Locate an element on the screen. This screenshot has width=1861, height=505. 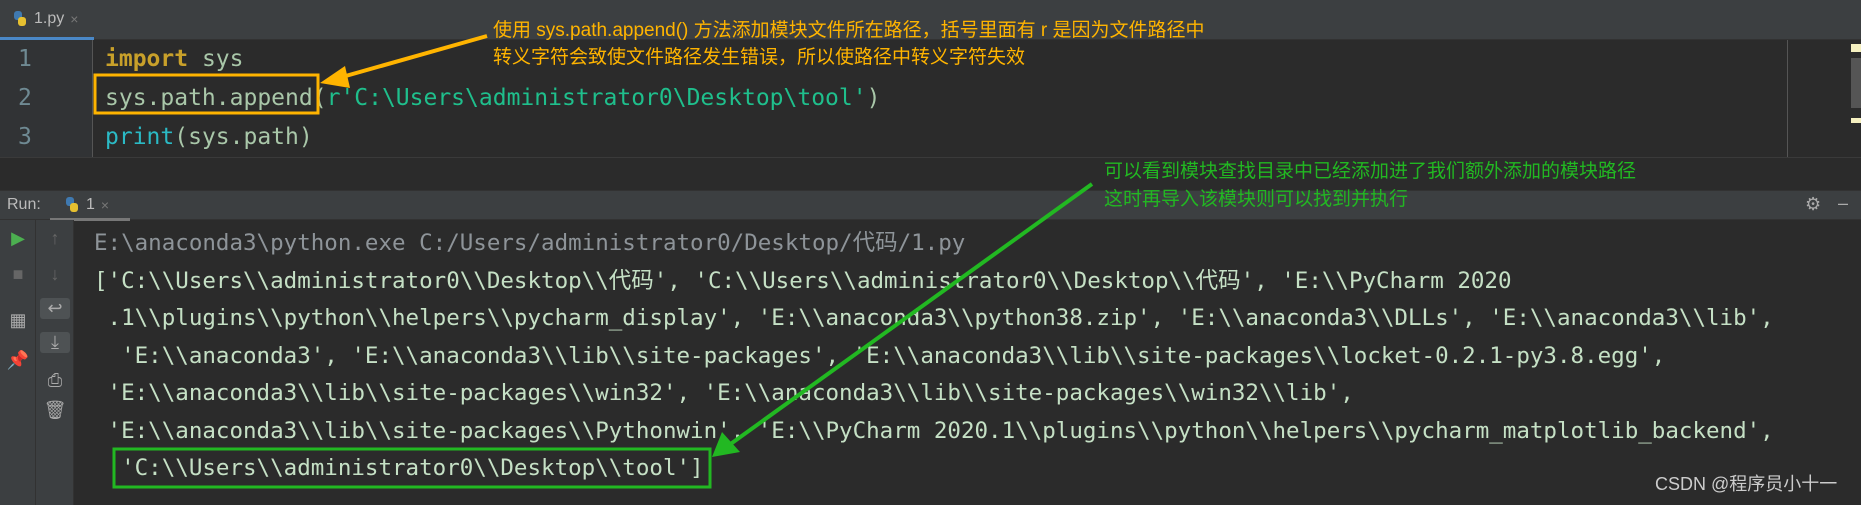
green-annotation-line: 这时再导入该模块则可以找到并执行 is located at coordinates (1256, 199).